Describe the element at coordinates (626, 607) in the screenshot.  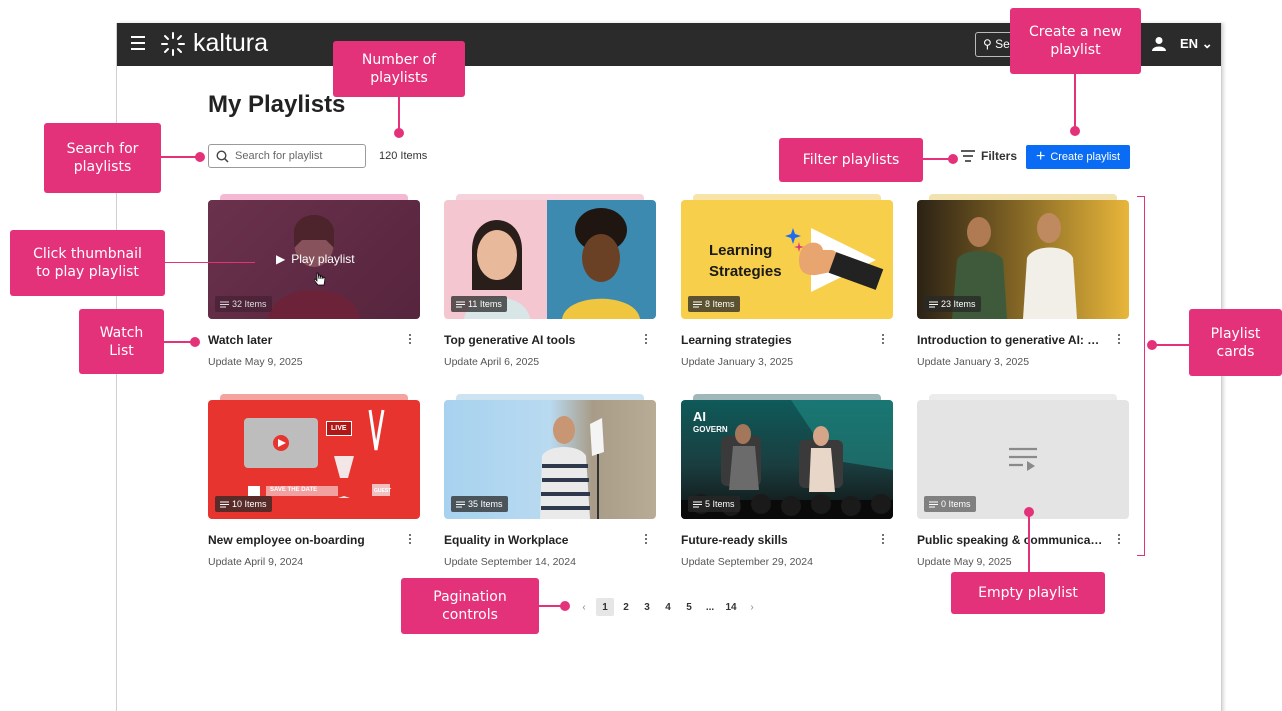
I see `page-button: 2` at that location.